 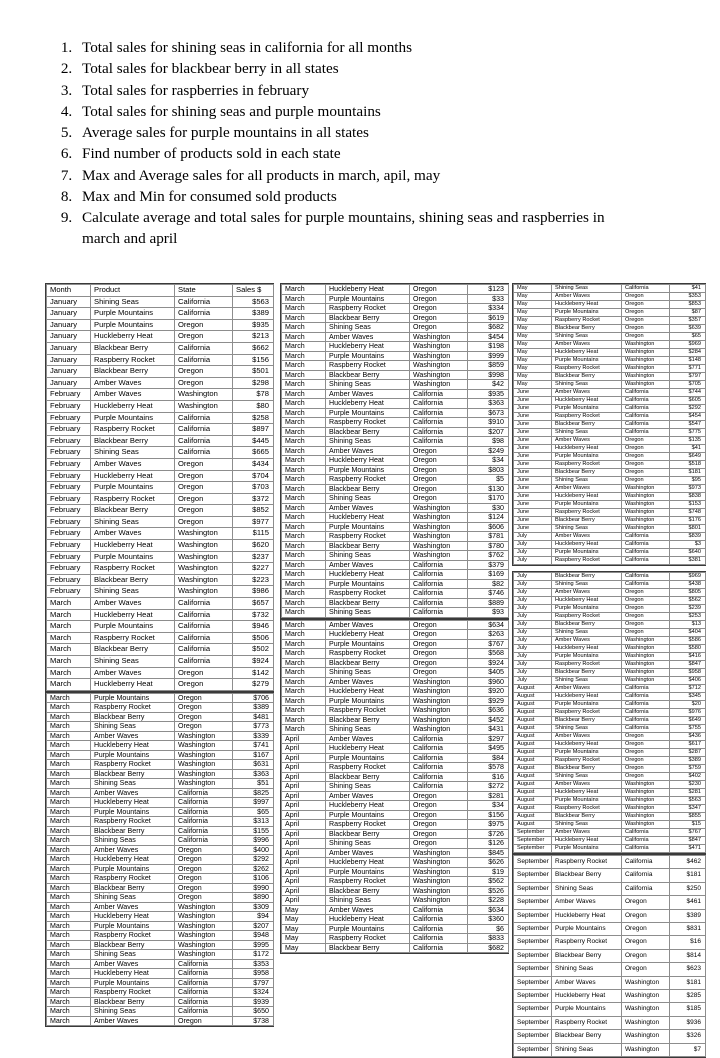 I want to click on table-row: March Huckleberry Heat Washington $198, so click(x=395, y=346).